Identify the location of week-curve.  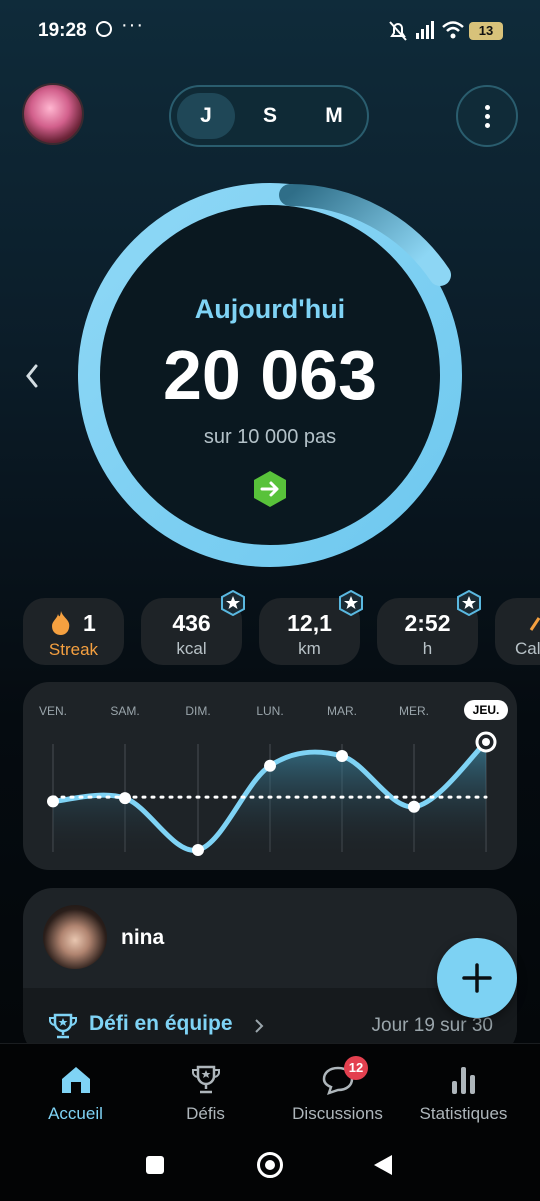
(272, 793).